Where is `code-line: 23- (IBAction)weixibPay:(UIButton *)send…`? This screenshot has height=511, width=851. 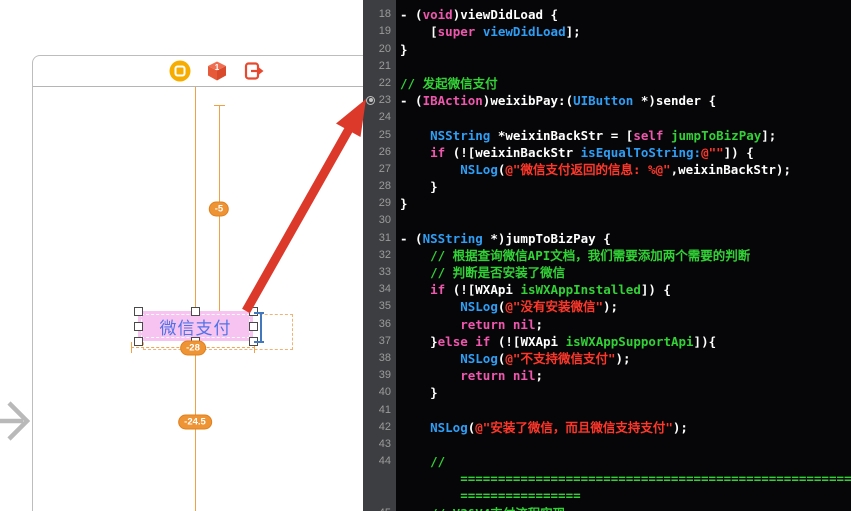 code-line: 23- (IBAction)weixibPay:(UIButton *)send… is located at coordinates (607, 101).